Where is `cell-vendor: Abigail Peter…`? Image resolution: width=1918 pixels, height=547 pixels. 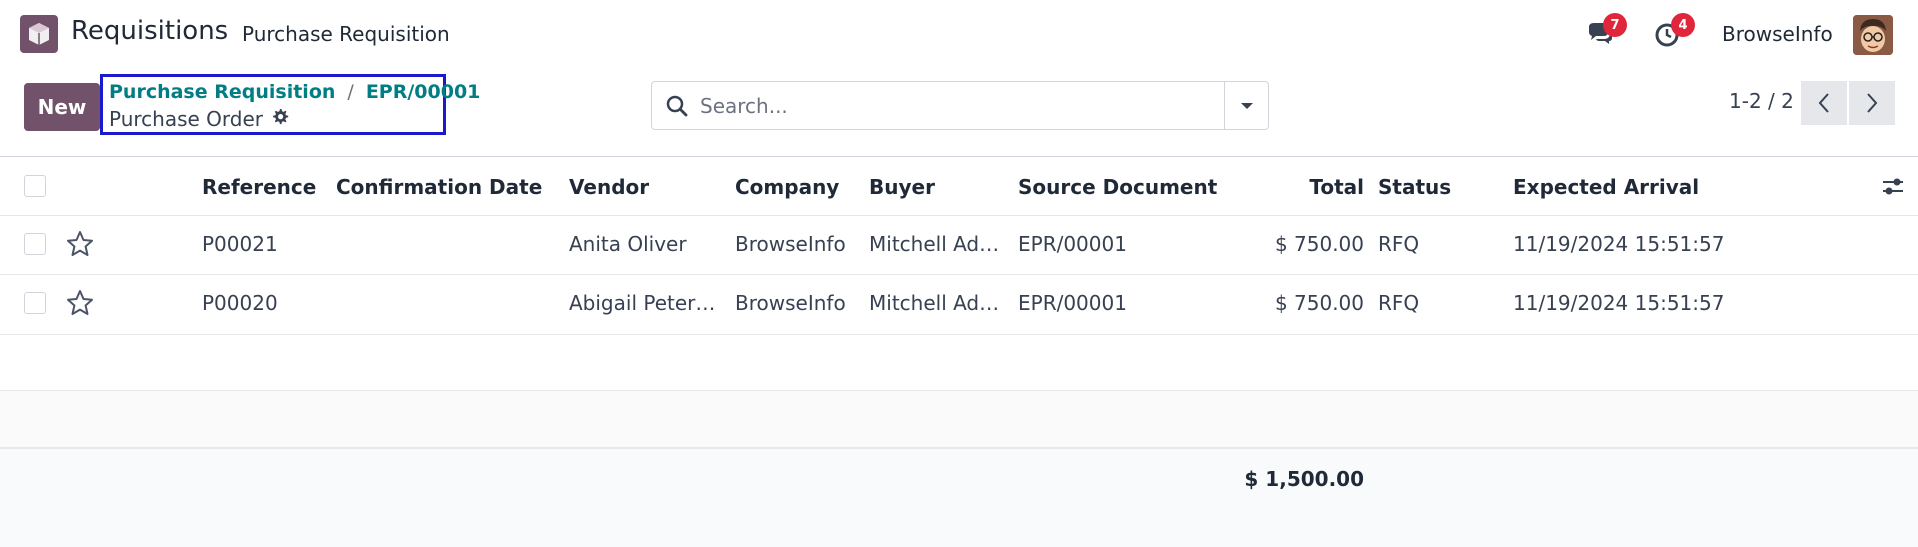 cell-vendor: Abigail Peter… is located at coordinates (642, 303).